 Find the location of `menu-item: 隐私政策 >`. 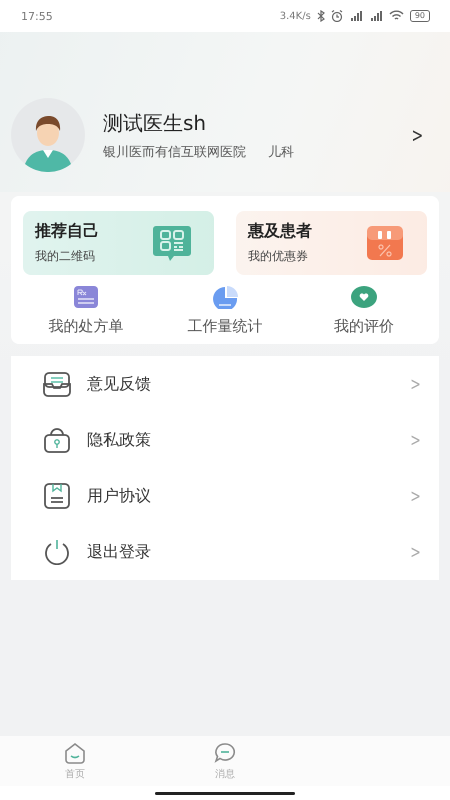

menu-item: 隐私政策 > is located at coordinates (225, 440).